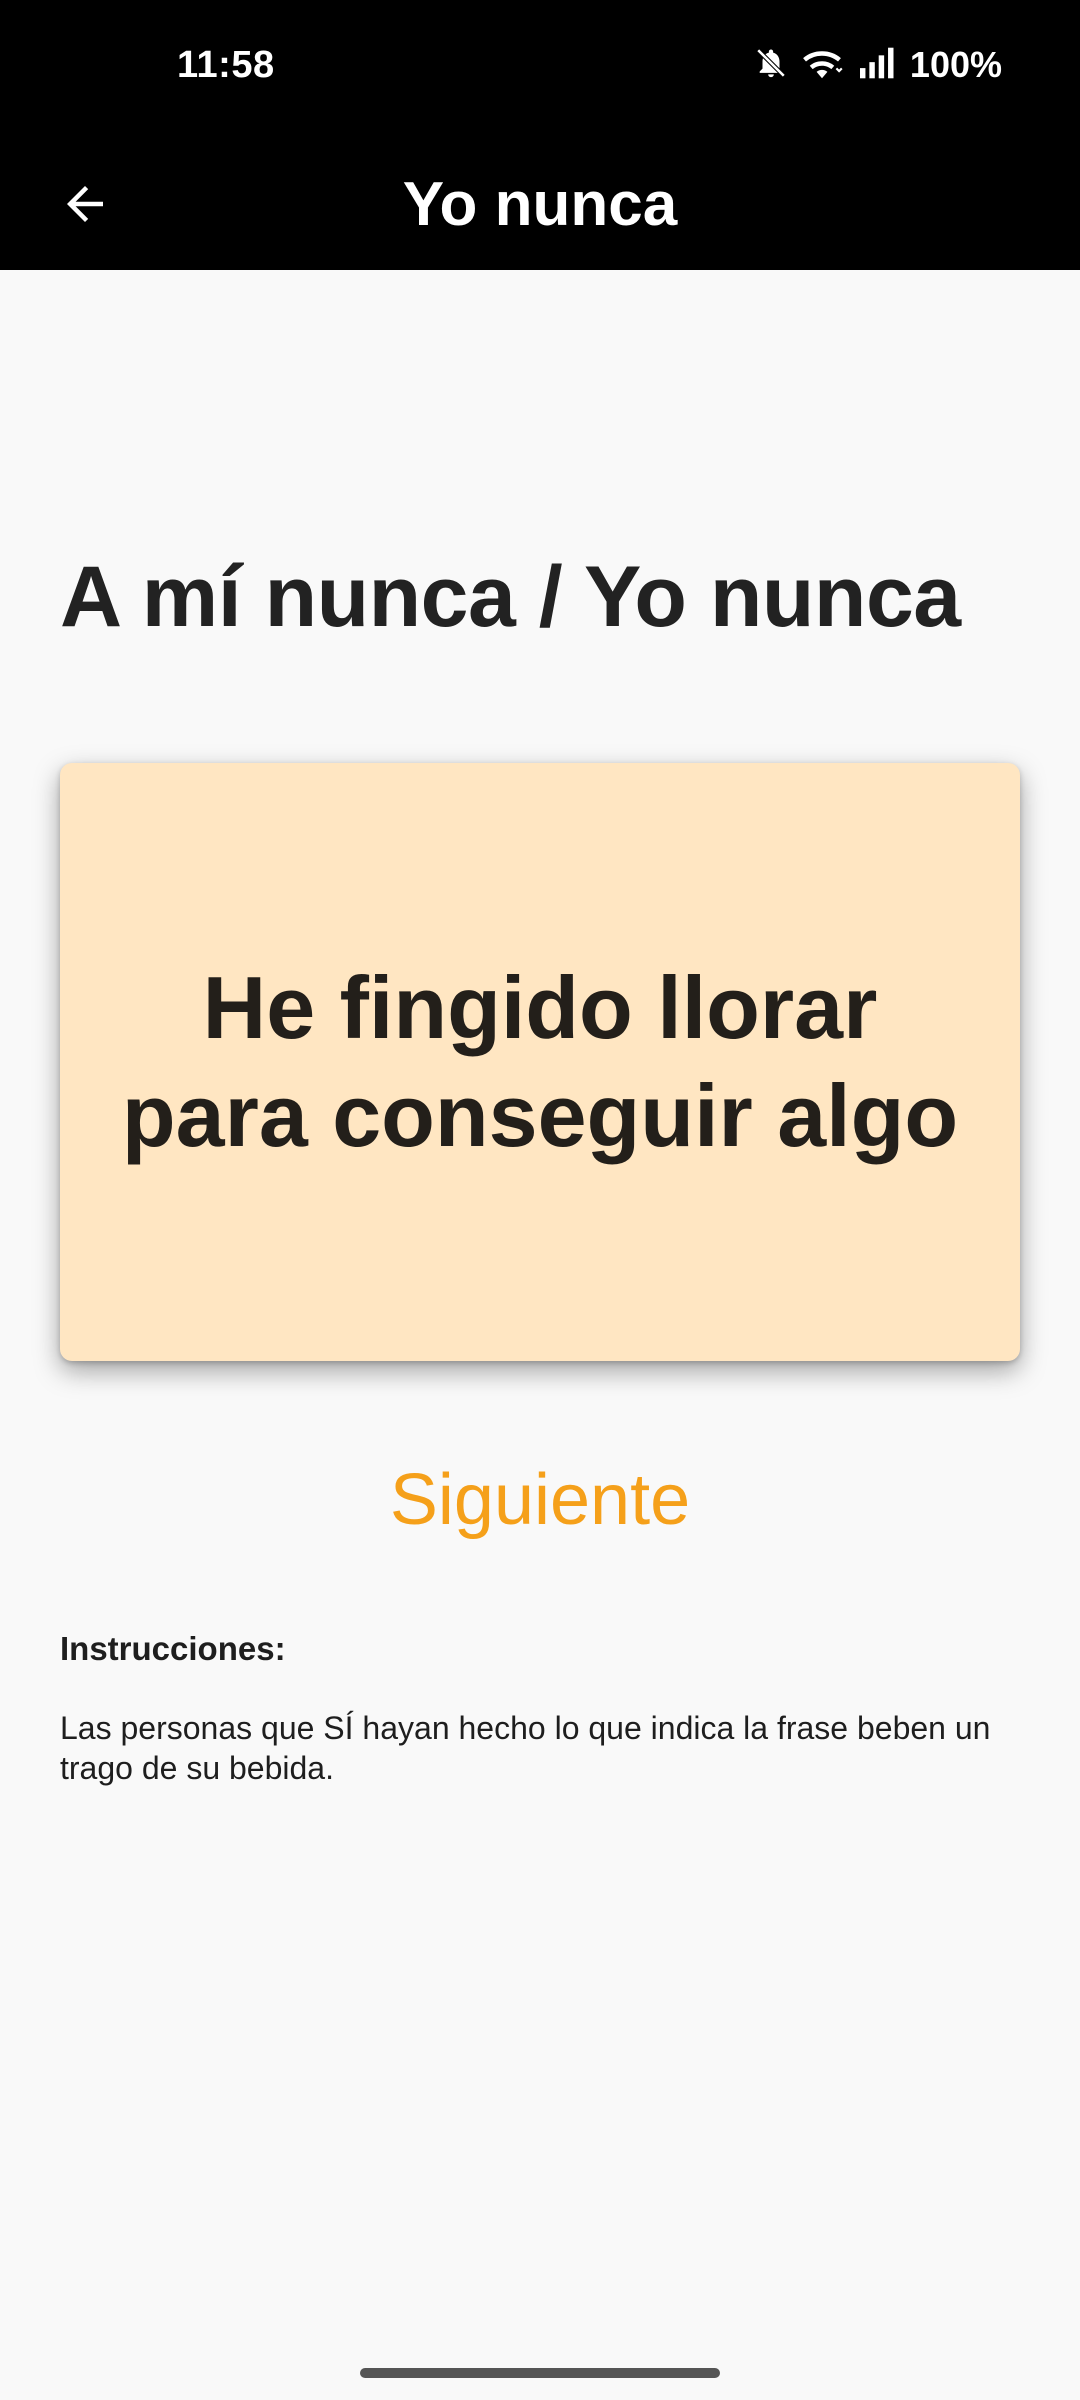  What do you see at coordinates (173, 1648) in the screenshot?
I see `instructions-title: Instrucciones:` at bounding box center [173, 1648].